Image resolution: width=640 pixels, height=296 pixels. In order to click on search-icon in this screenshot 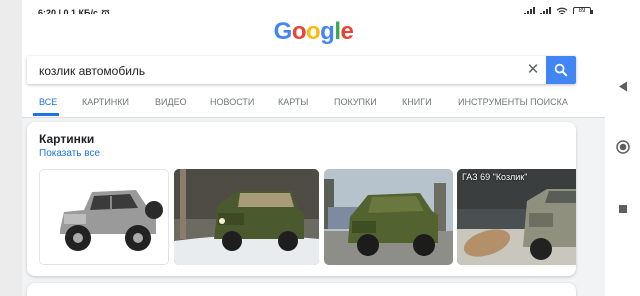, I will do `click(561, 70)`.